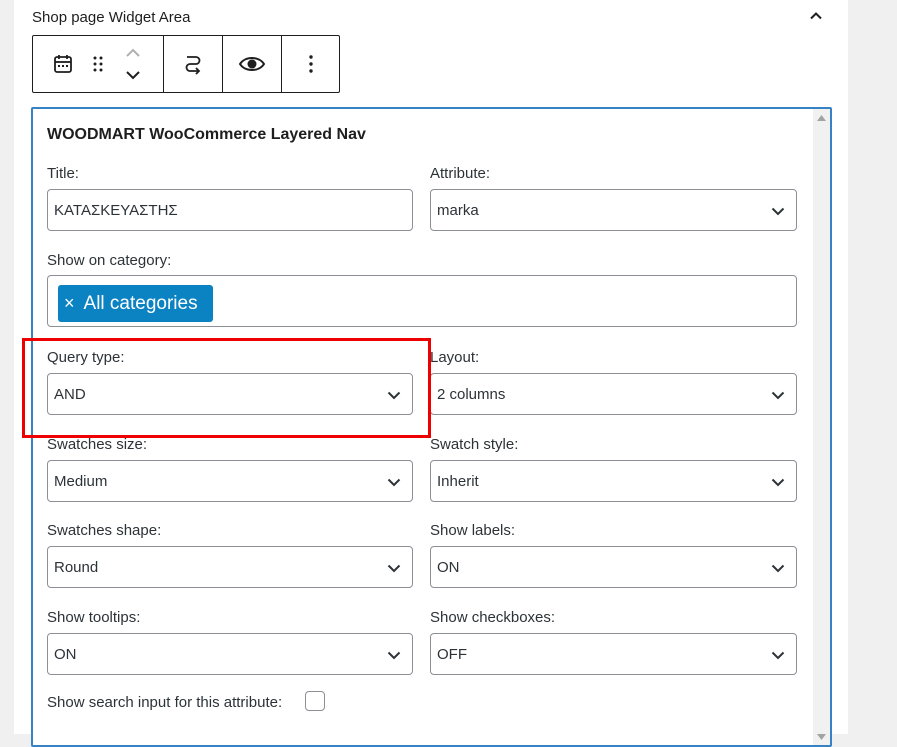  Describe the element at coordinates (230, 654) in the screenshot. I see `show-tooltips-select: ON` at that location.